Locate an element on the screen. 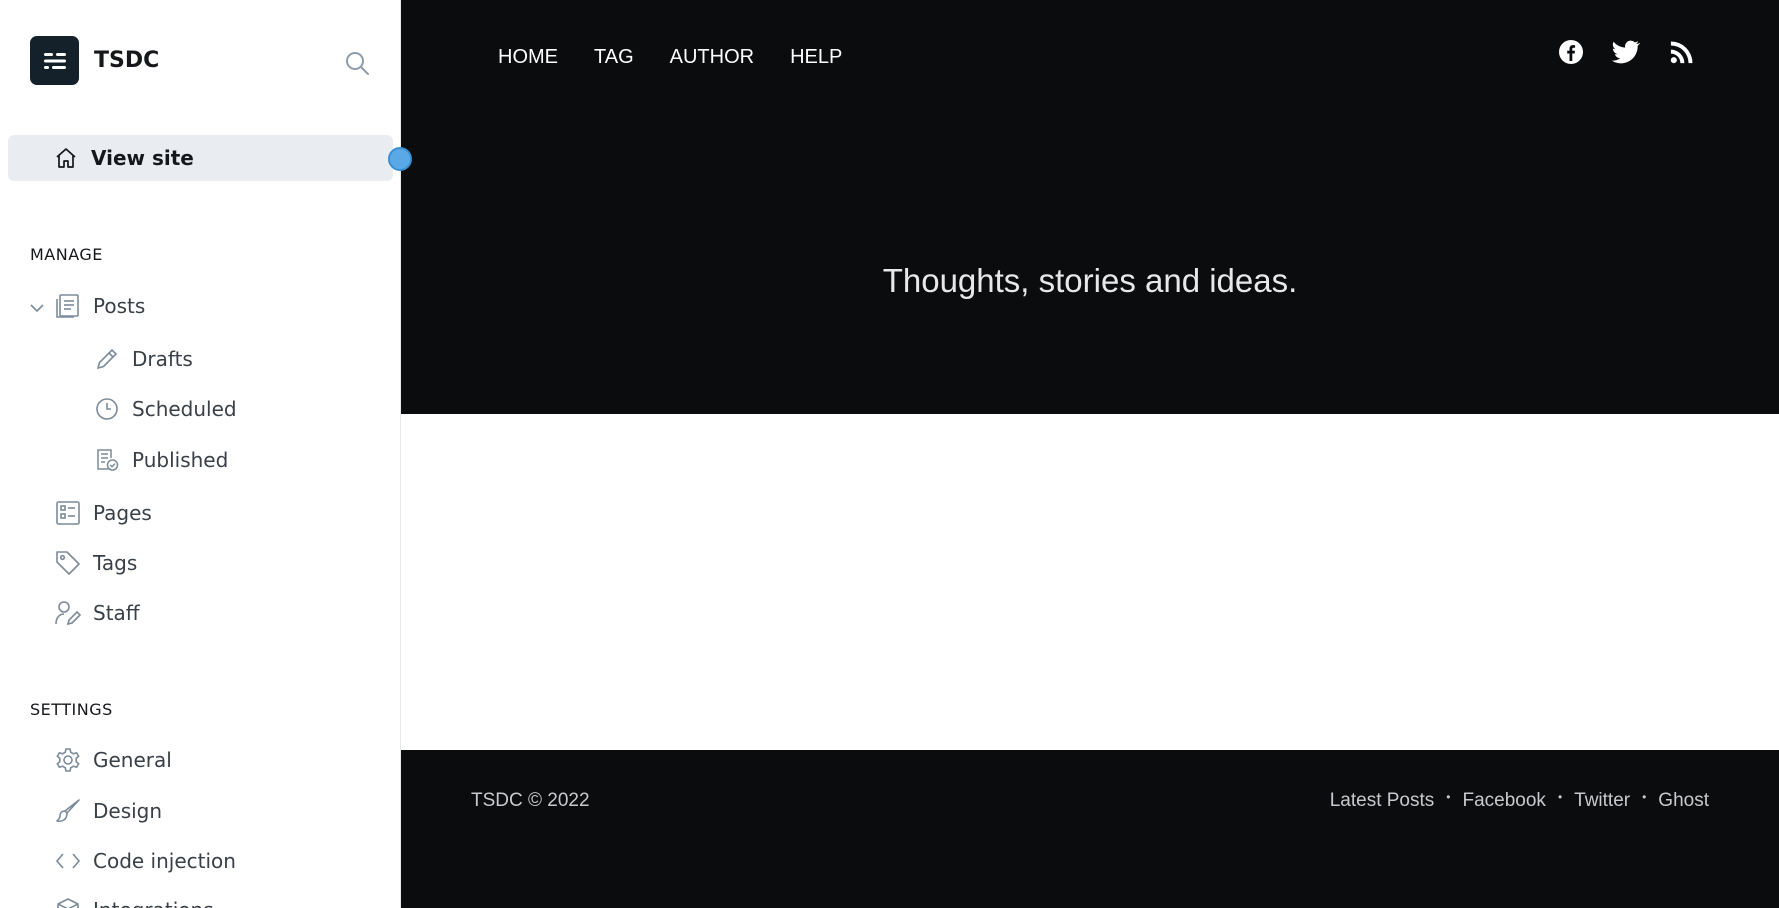 The image size is (1779, 908). facebook-icon is located at coordinates (1571, 52).